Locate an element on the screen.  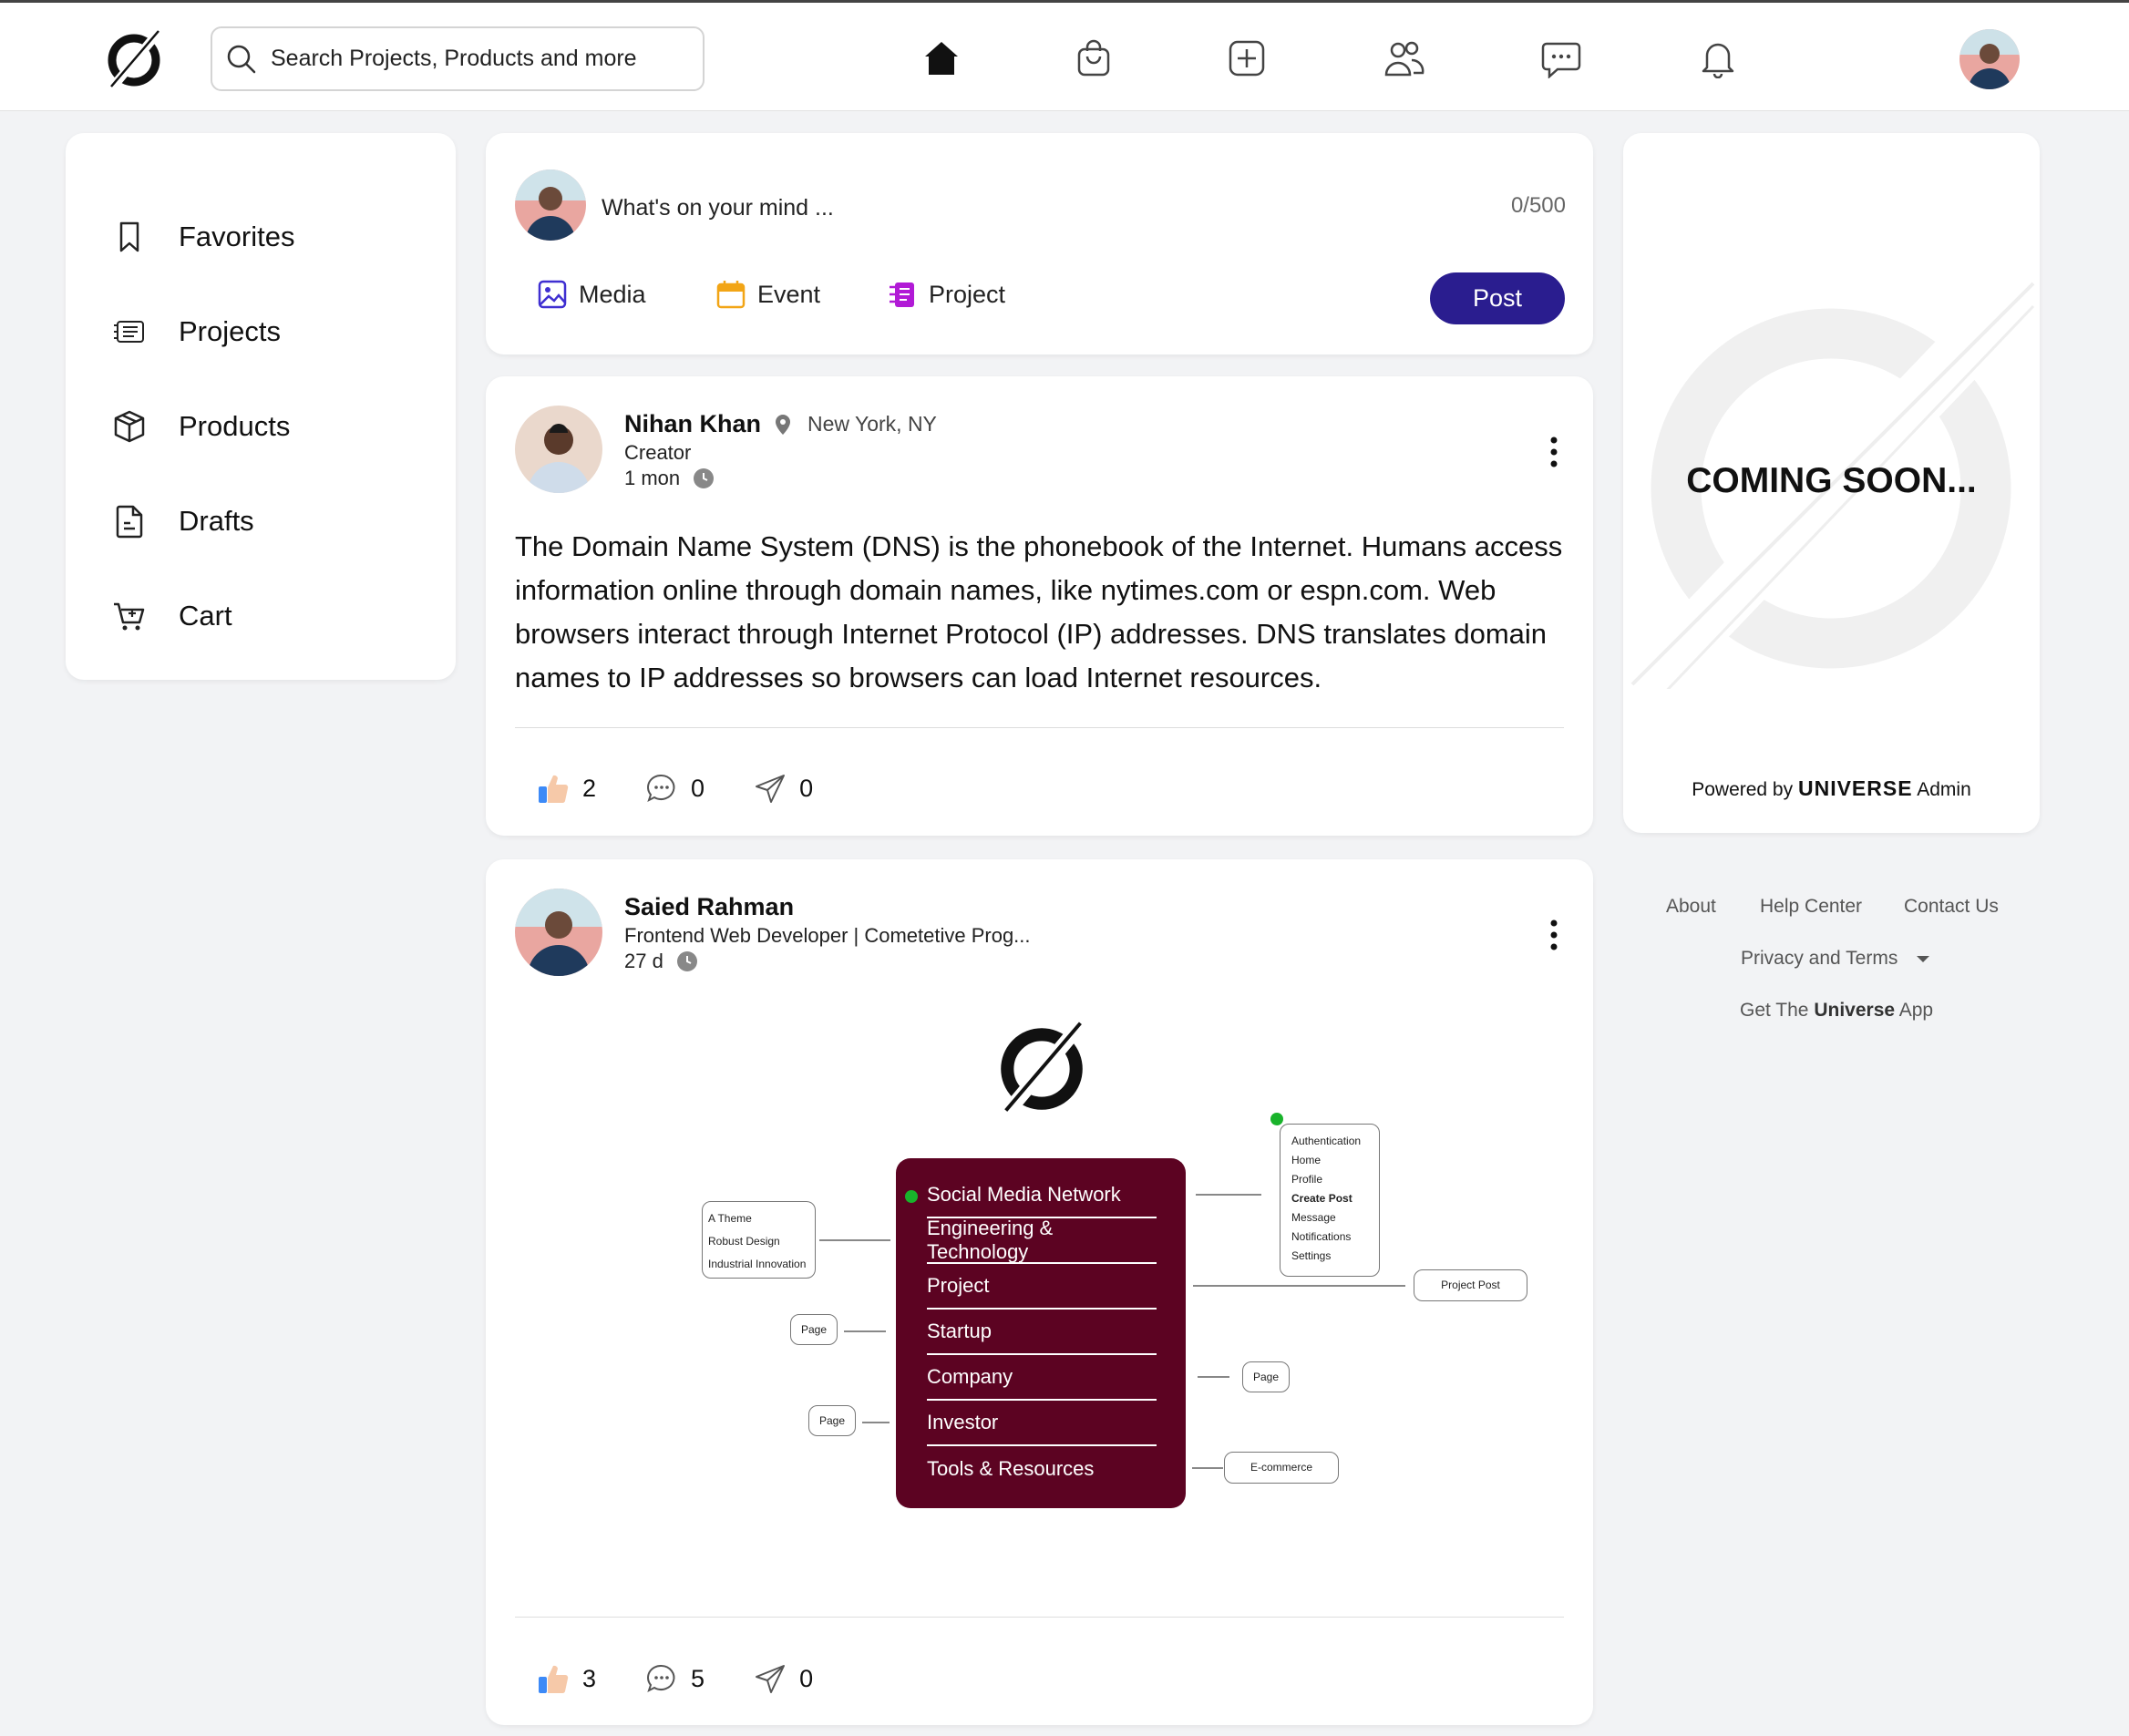
diagram-text: A Theme is located at coordinates (730, 1218).